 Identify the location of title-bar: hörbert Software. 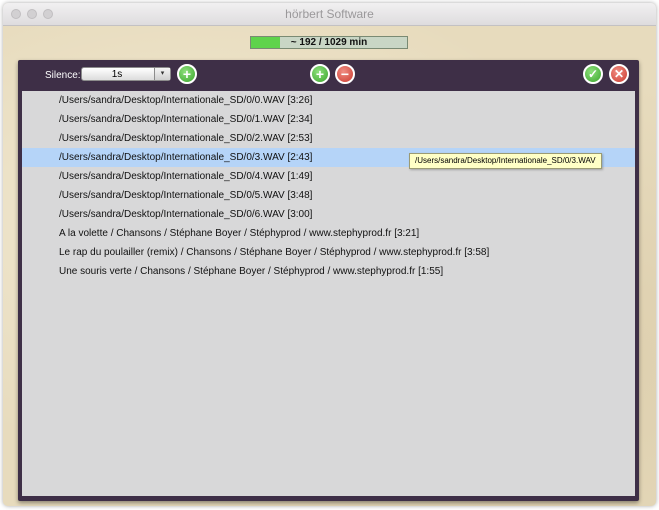
(329, 14).